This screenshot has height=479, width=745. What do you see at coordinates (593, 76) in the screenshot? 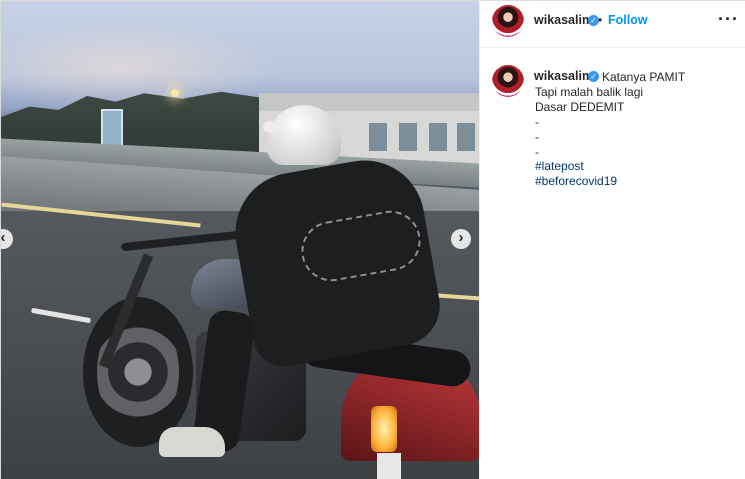
I see `caption-verified-badge-icon: ✓` at bounding box center [593, 76].